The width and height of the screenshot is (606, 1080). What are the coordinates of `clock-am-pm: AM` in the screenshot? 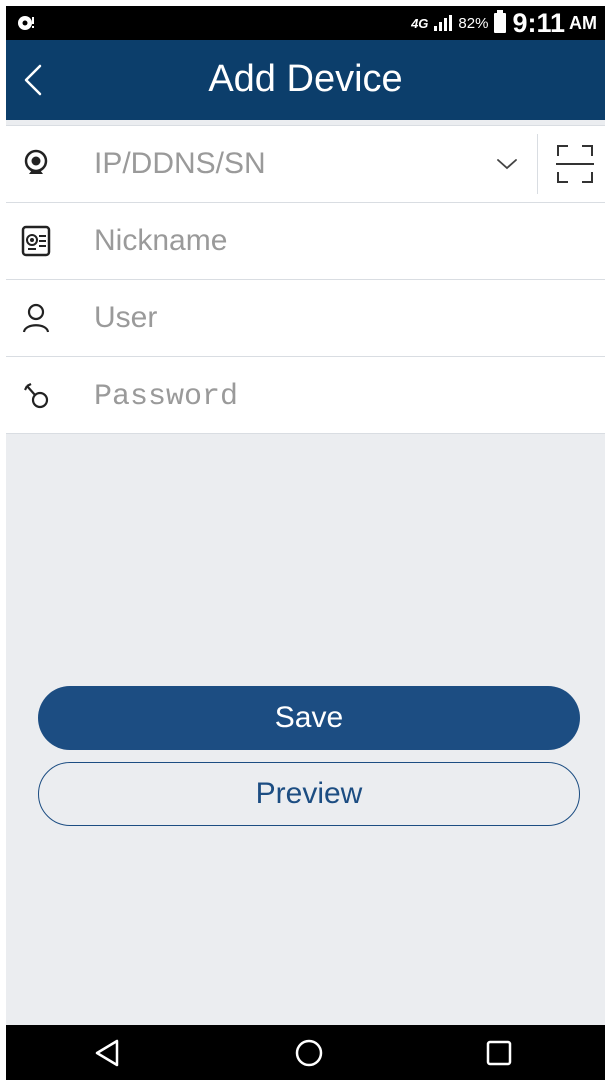 It's located at (583, 22).